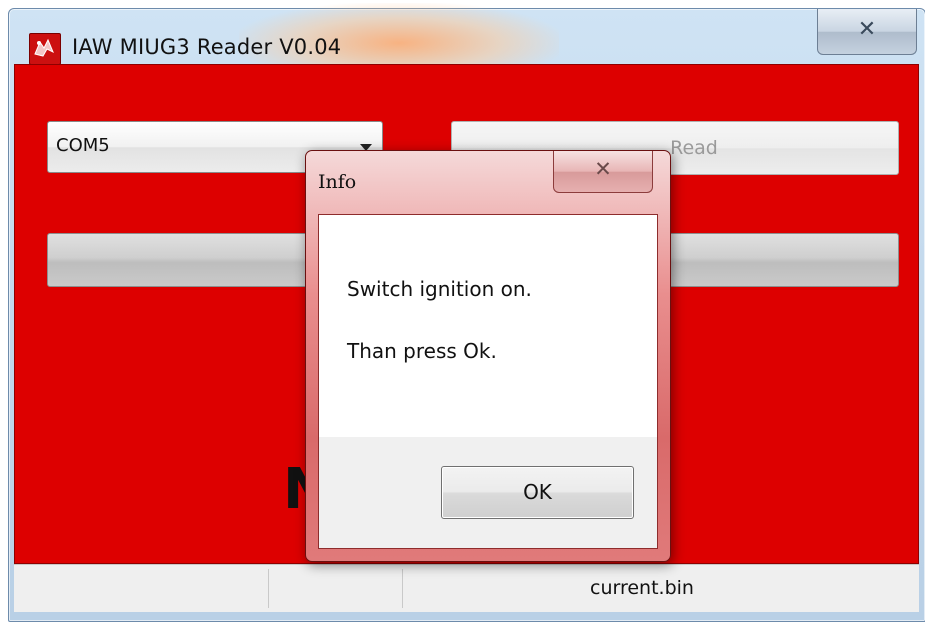 The width and height of the screenshot is (925, 623). I want to click on dialog-message-line-2: Than press Ok., so click(422, 351).